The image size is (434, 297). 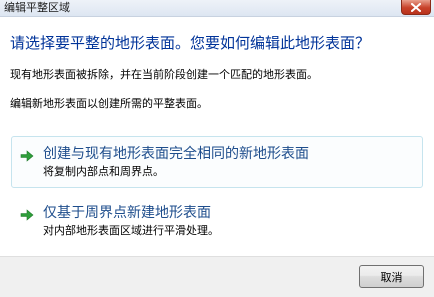 I want to click on dialog-footer: 取消, so click(x=217, y=276).